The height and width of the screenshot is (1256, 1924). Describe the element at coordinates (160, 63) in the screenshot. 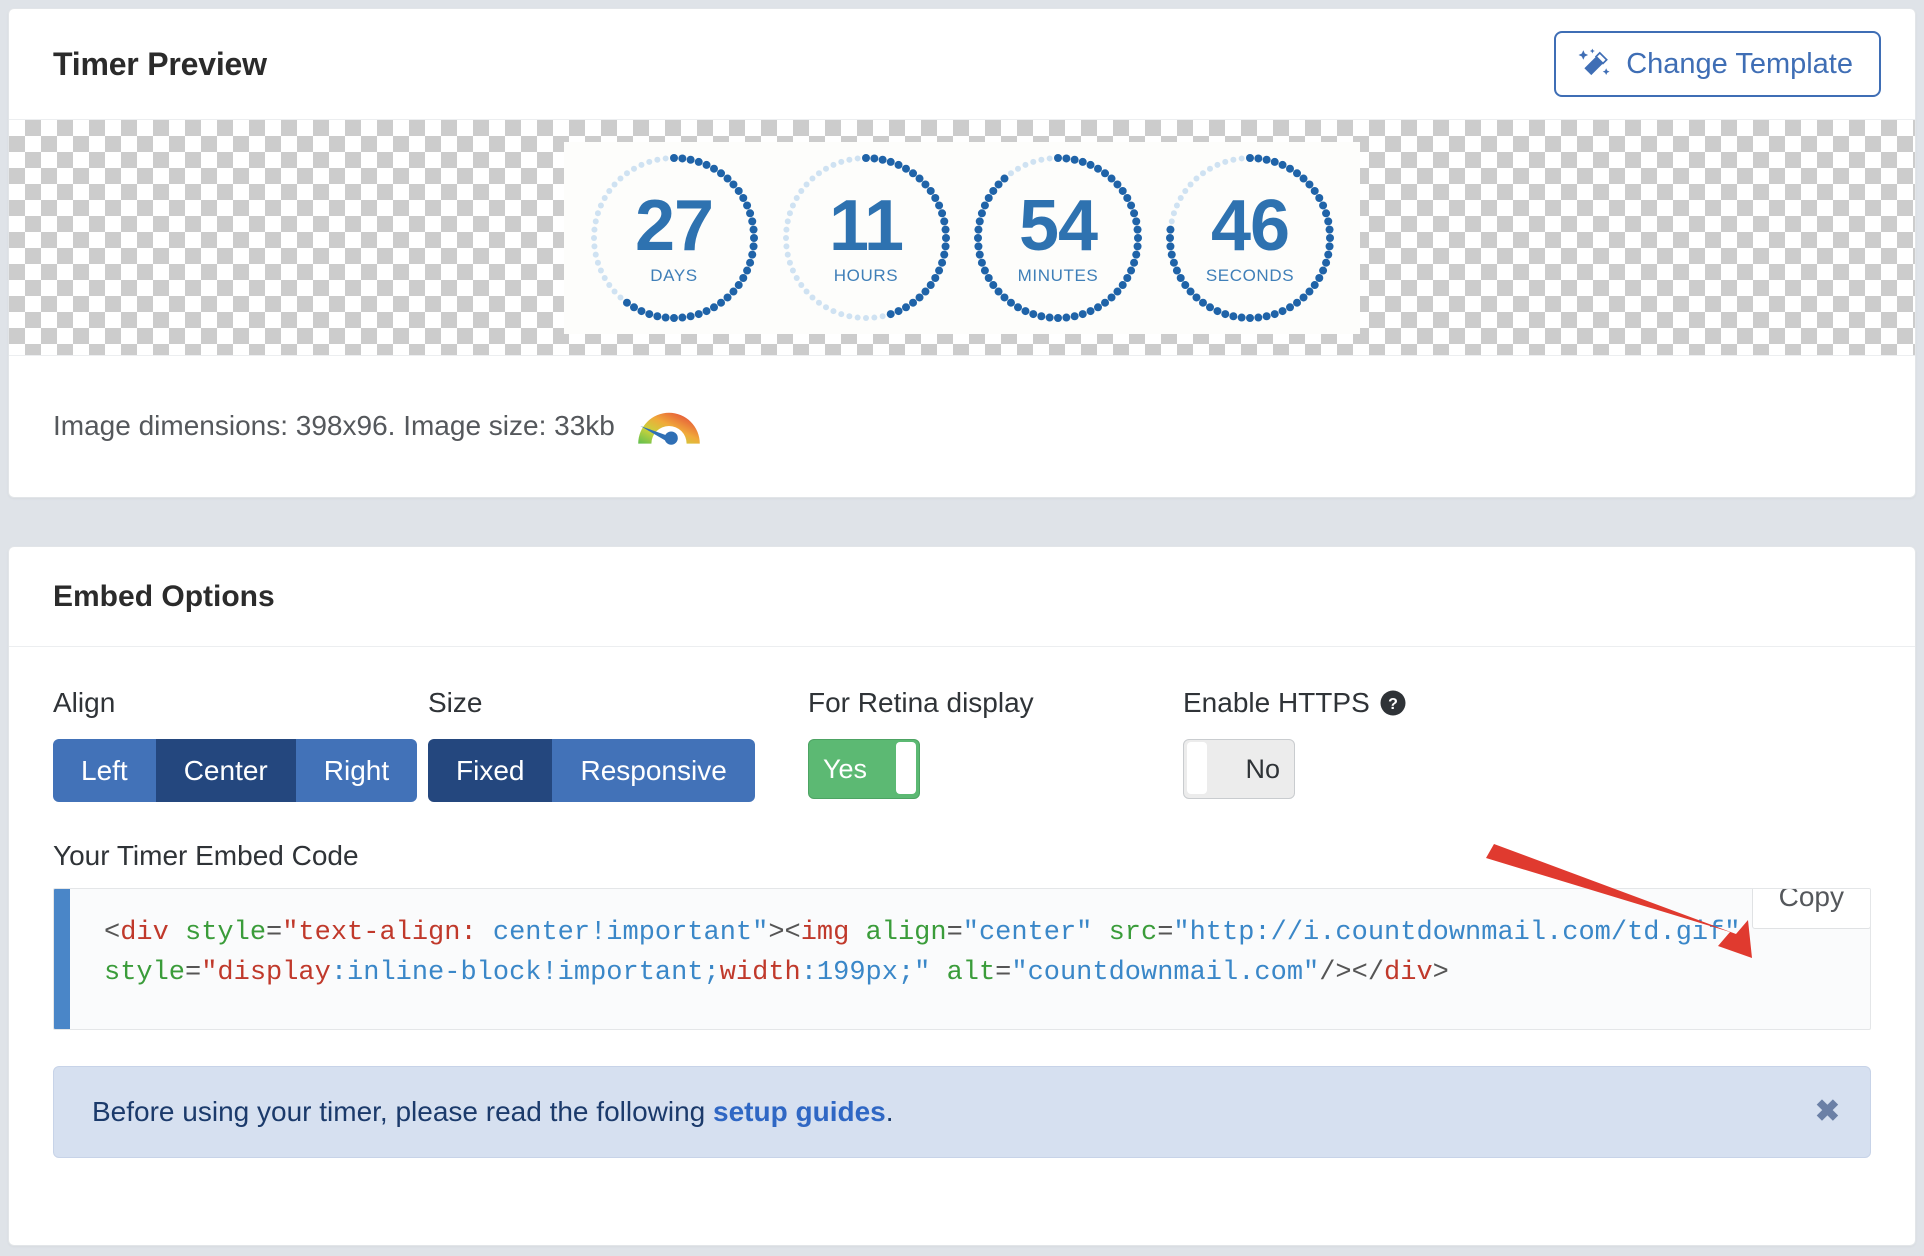

I see `page-title: Timer Preview` at that location.